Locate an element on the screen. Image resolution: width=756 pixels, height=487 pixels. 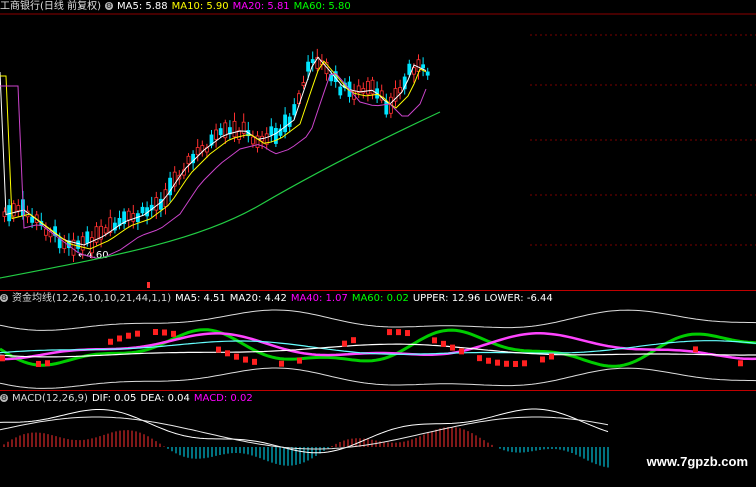
dea-line is located at coordinates (304, 433).